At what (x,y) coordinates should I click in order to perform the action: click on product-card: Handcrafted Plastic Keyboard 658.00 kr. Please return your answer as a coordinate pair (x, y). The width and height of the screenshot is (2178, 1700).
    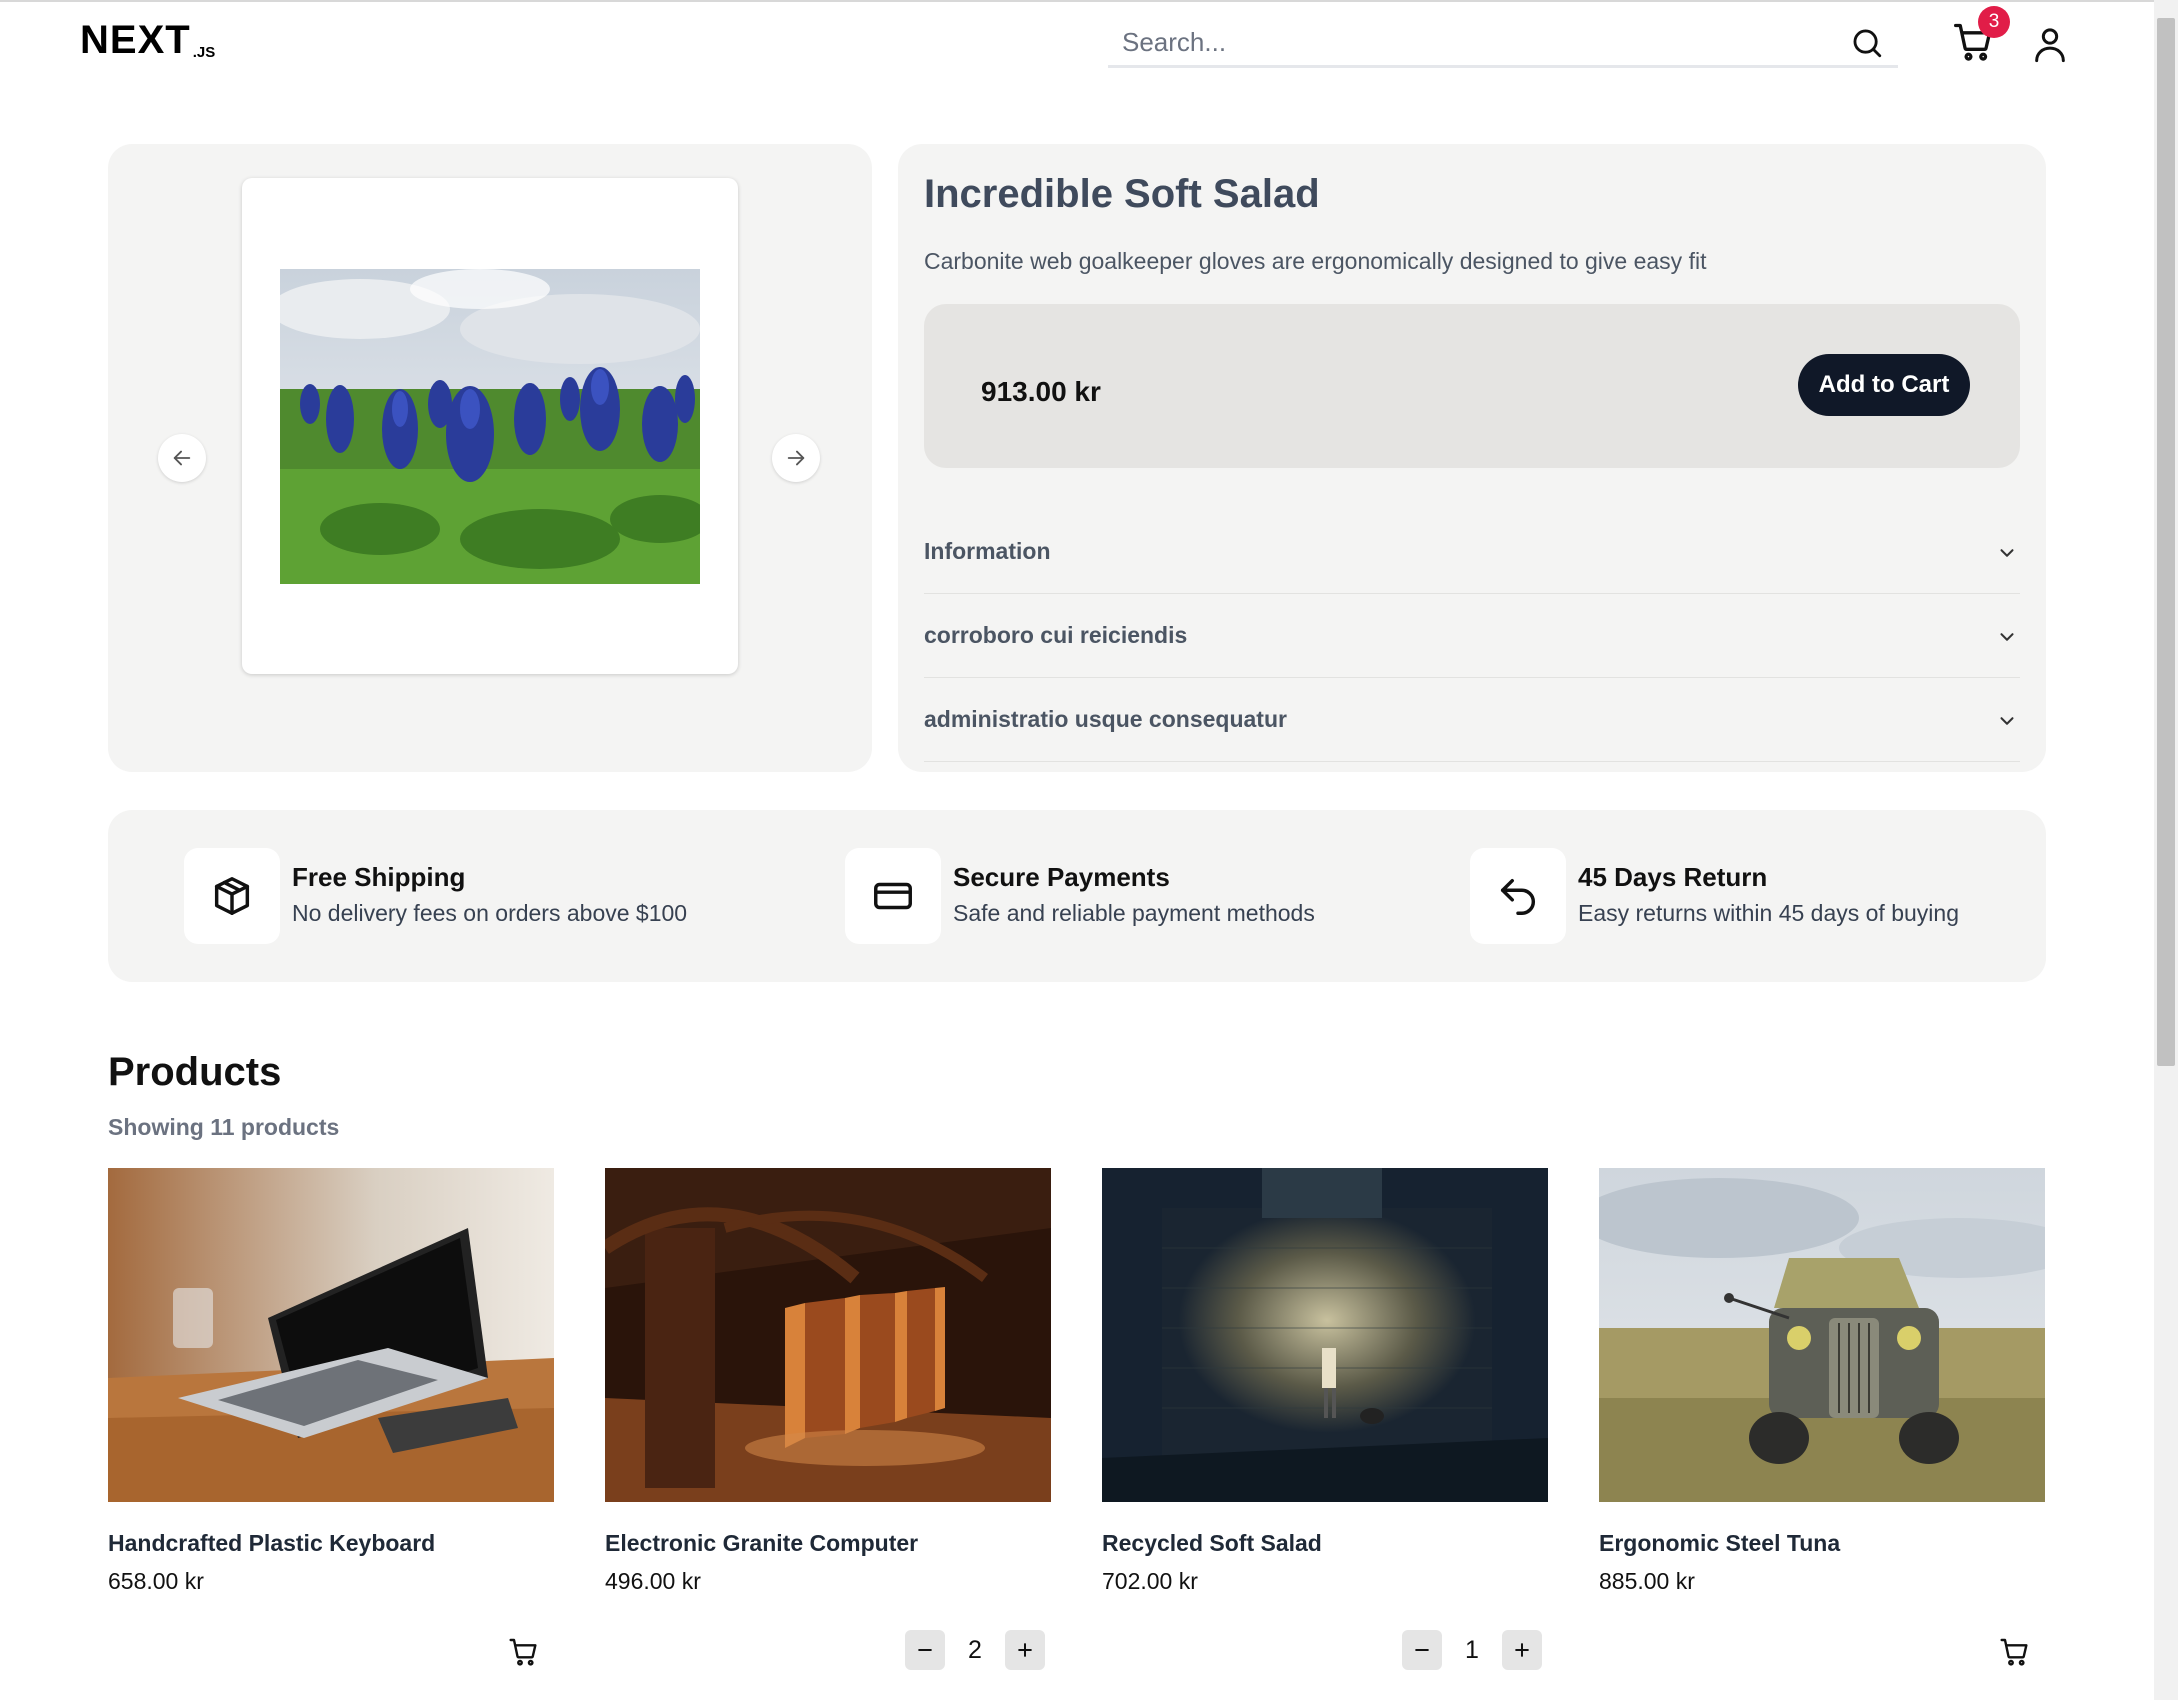
    Looking at the image, I should click on (331, 1434).